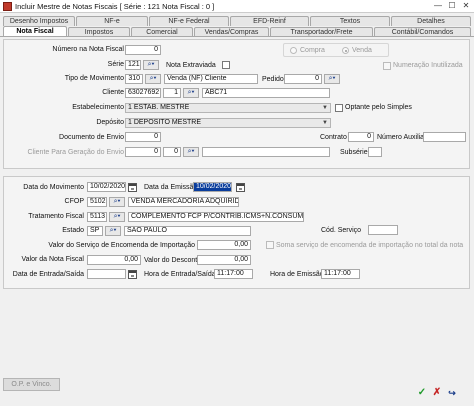  Describe the element at coordinates (212, 187) in the screenshot. I see `dataemi-field: 10/02/2020` at that location.